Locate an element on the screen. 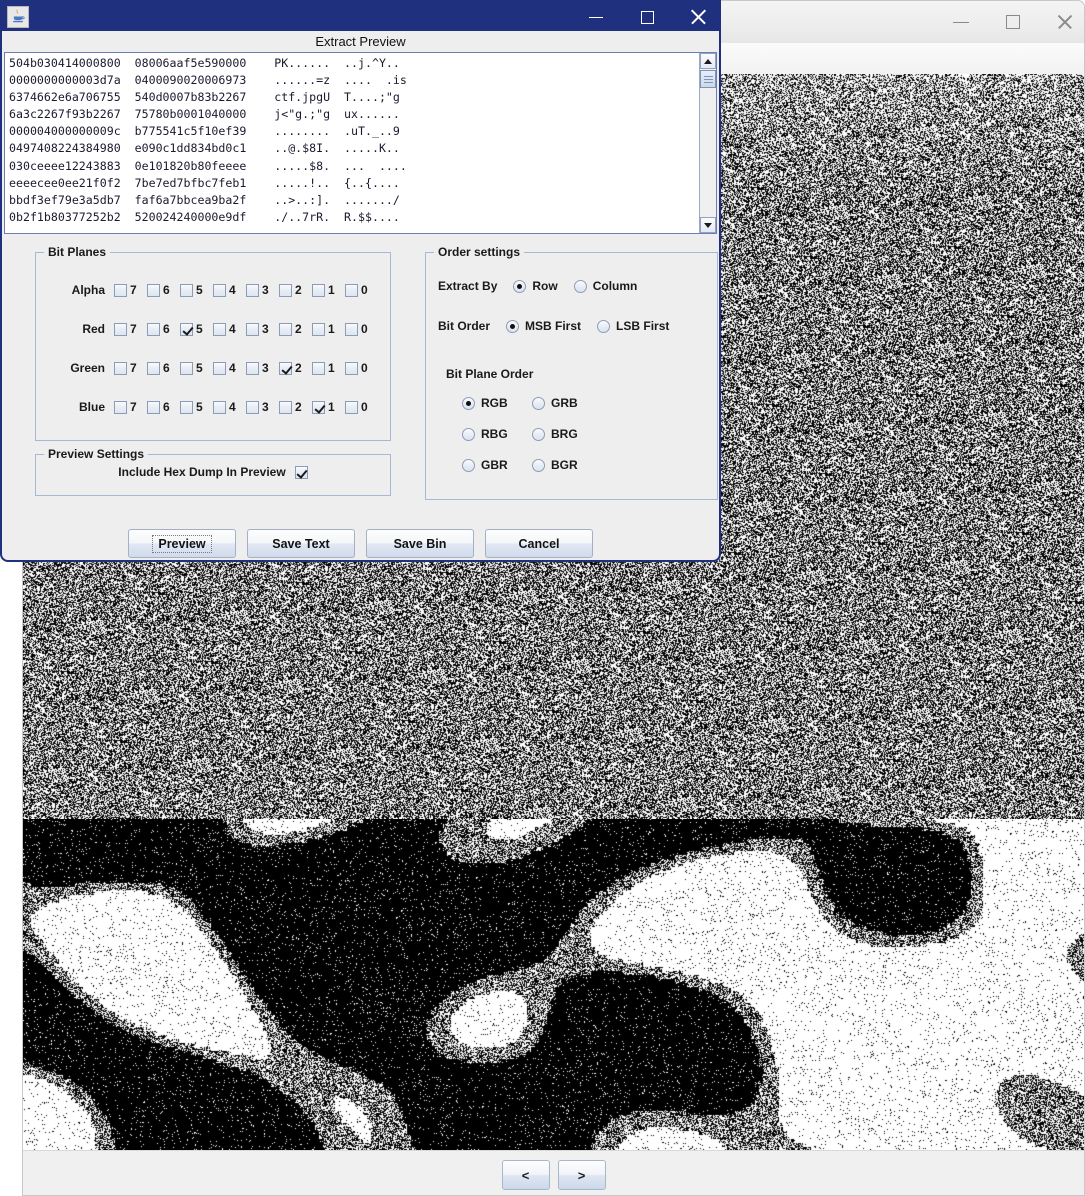  next-image-button: > is located at coordinates (581, 1175).